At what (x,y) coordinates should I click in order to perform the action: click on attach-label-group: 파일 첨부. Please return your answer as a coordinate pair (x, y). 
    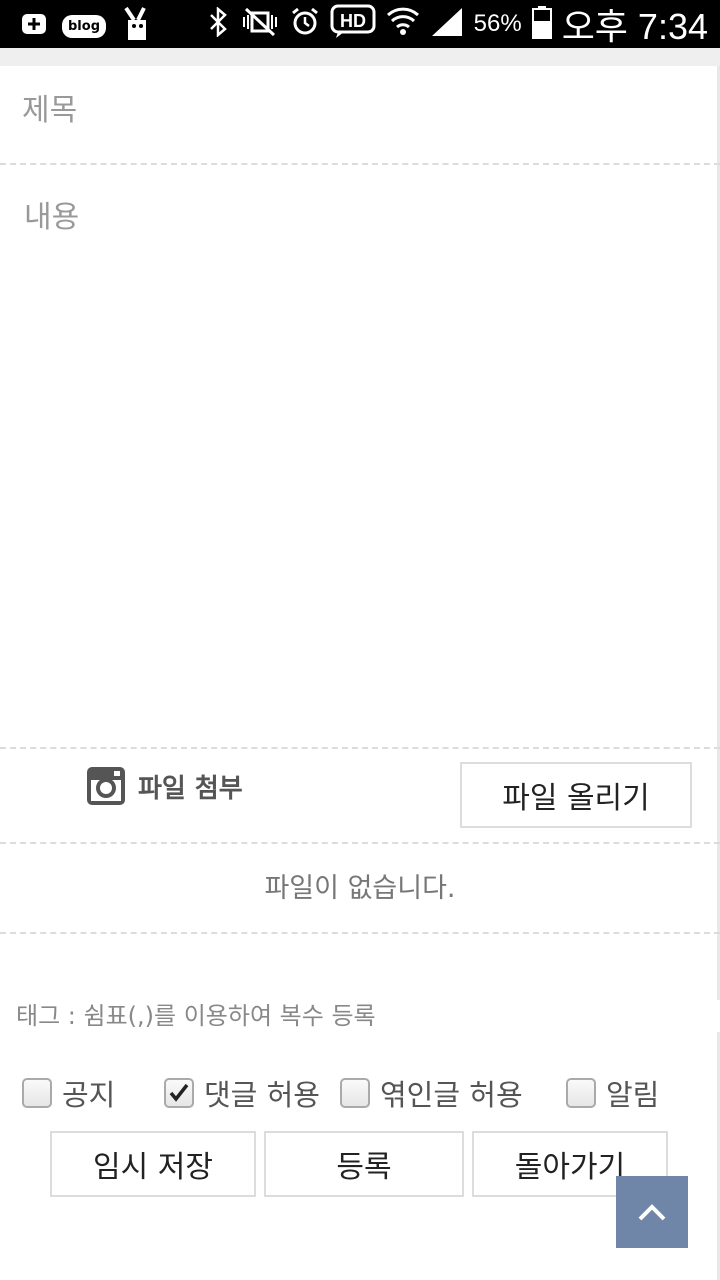
    Looking at the image, I should click on (164, 786).